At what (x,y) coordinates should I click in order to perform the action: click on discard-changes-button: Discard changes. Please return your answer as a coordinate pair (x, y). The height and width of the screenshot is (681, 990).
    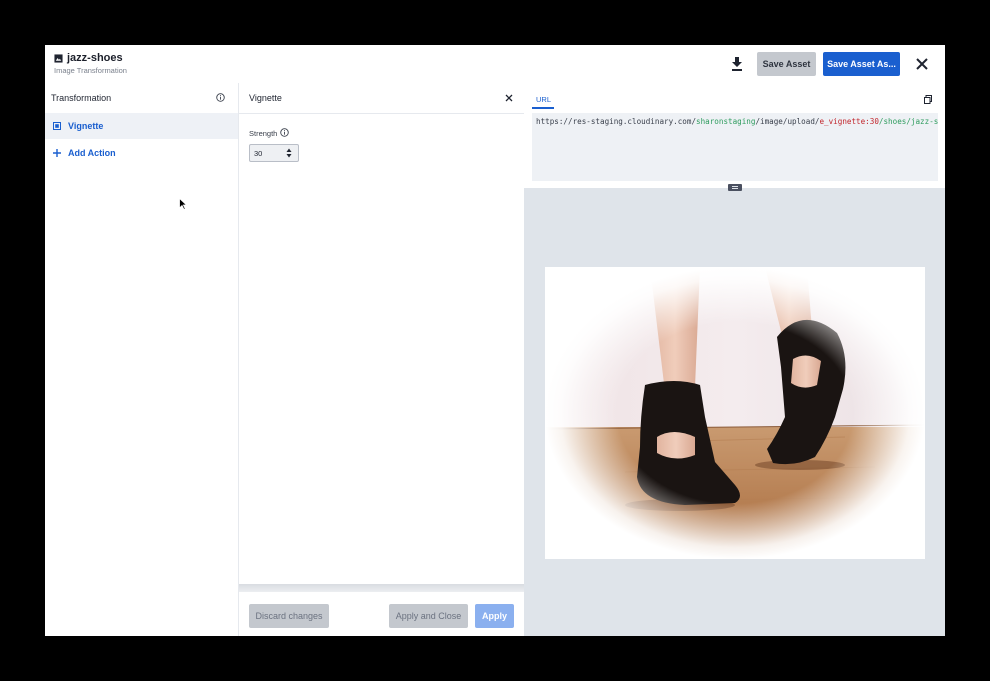
    Looking at the image, I should click on (289, 616).